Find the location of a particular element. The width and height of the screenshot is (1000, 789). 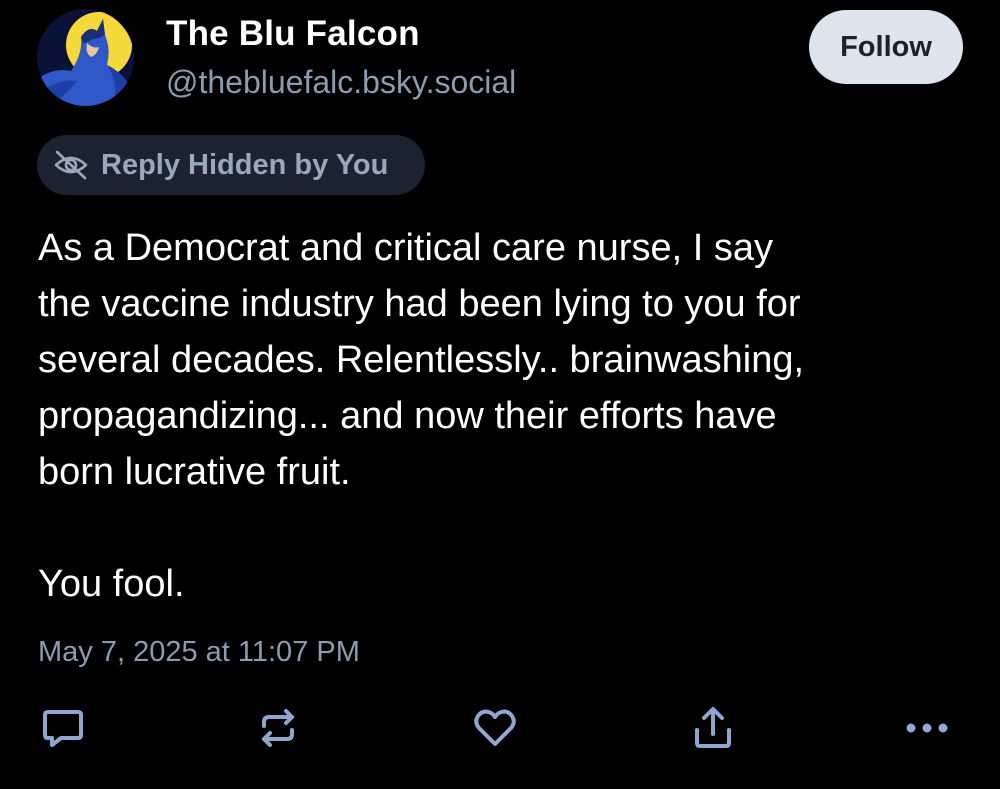

share-button is located at coordinates (713, 730).